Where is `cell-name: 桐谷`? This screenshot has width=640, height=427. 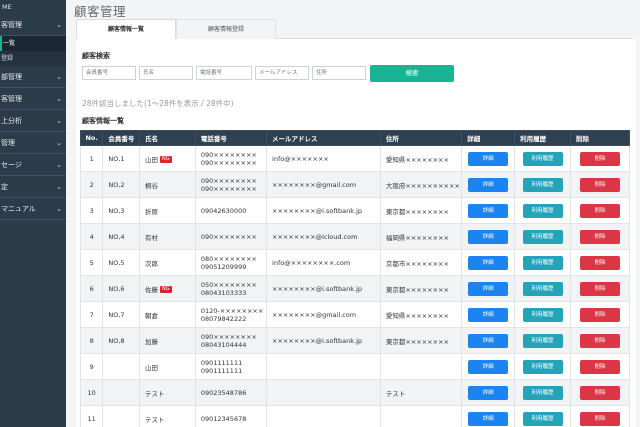 cell-name: 桐谷 is located at coordinates (167, 184).